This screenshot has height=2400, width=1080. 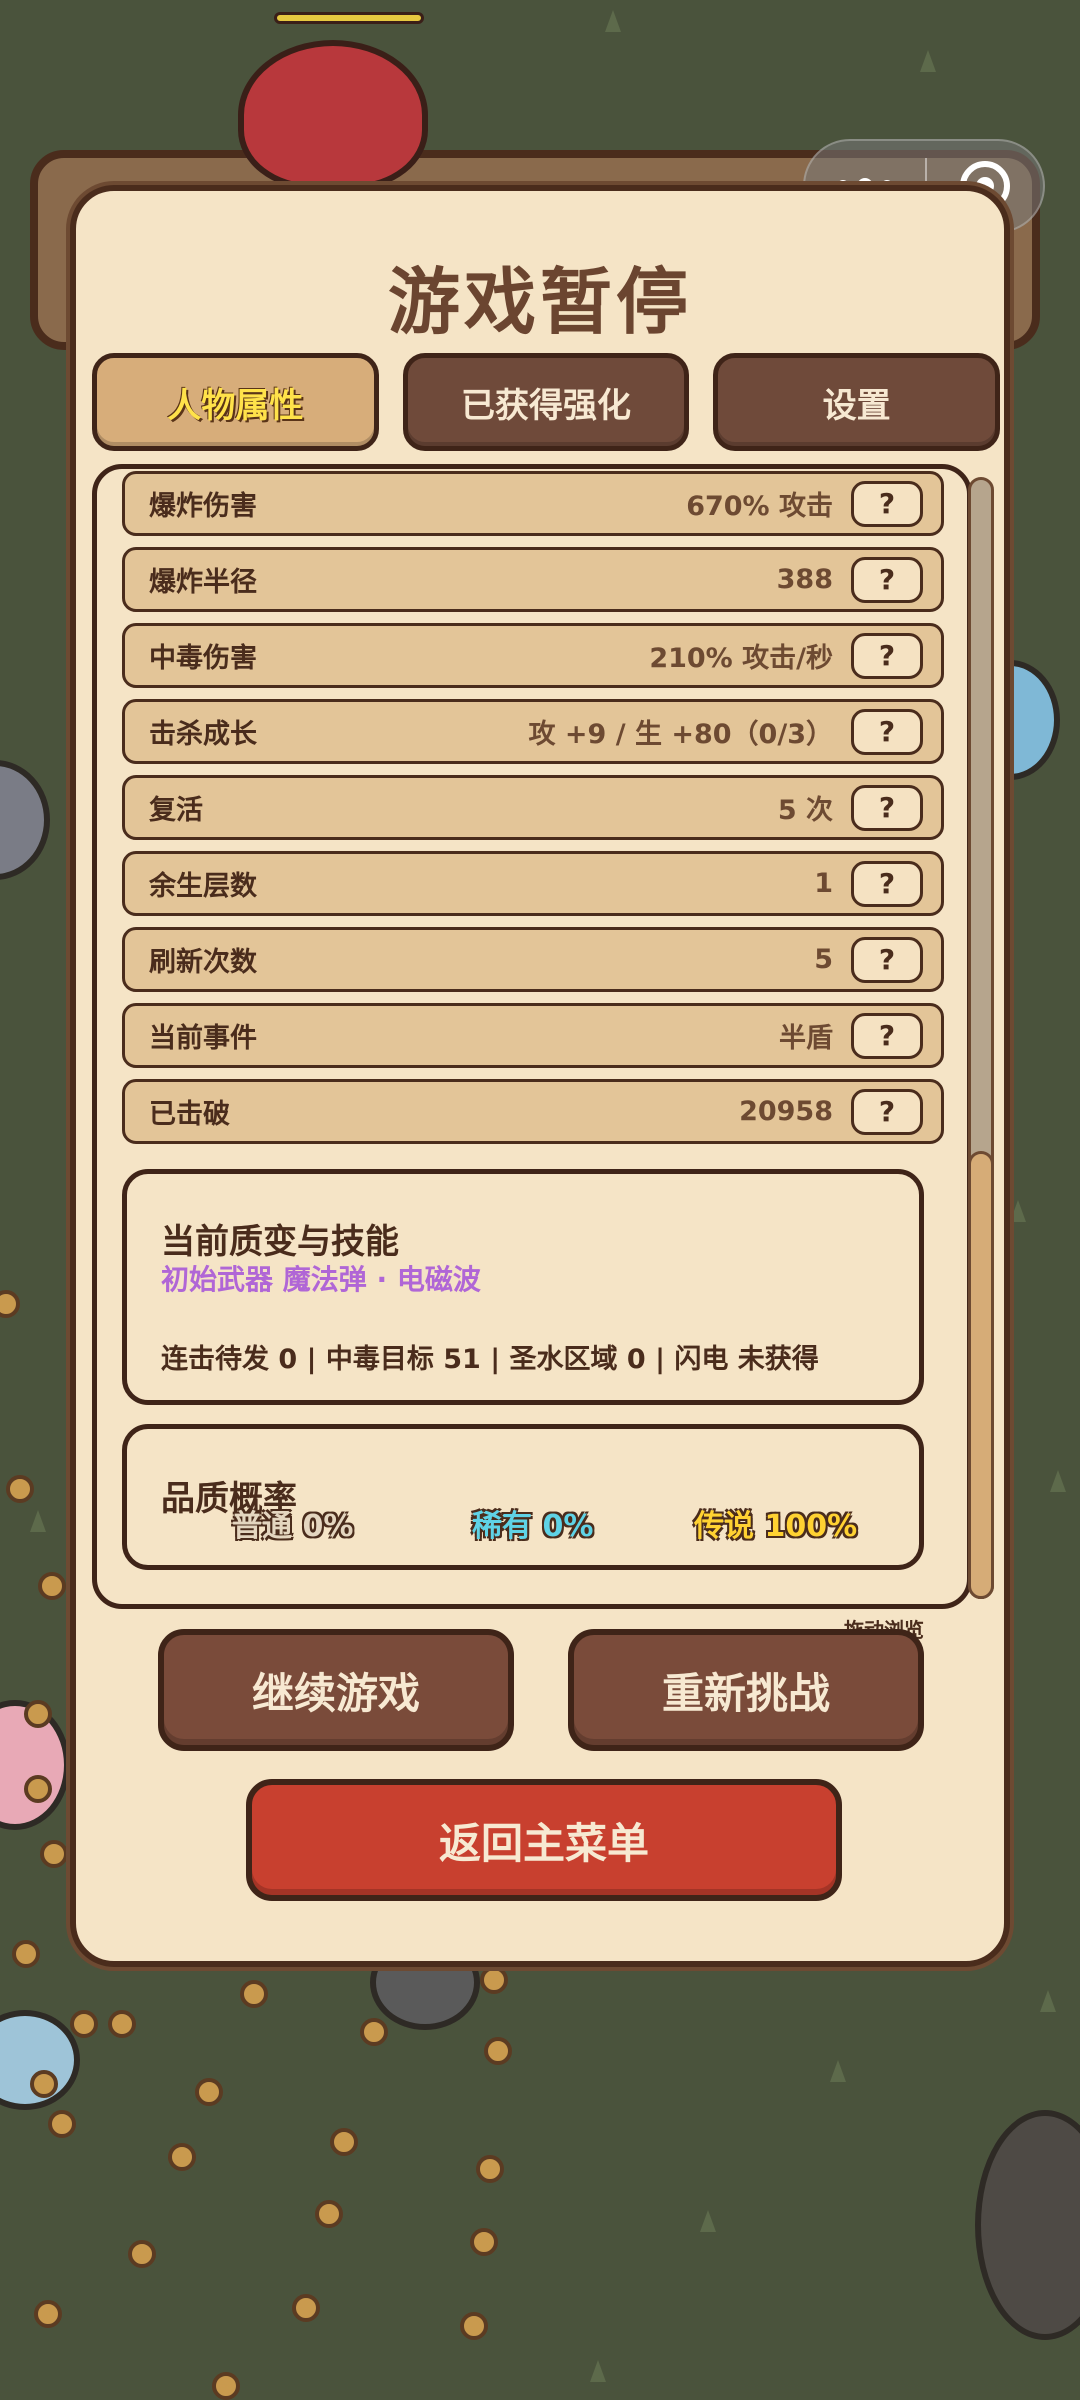 I want to click on stat-row-kills: 已击破 20958 ?, so click(x=533, y=1111).